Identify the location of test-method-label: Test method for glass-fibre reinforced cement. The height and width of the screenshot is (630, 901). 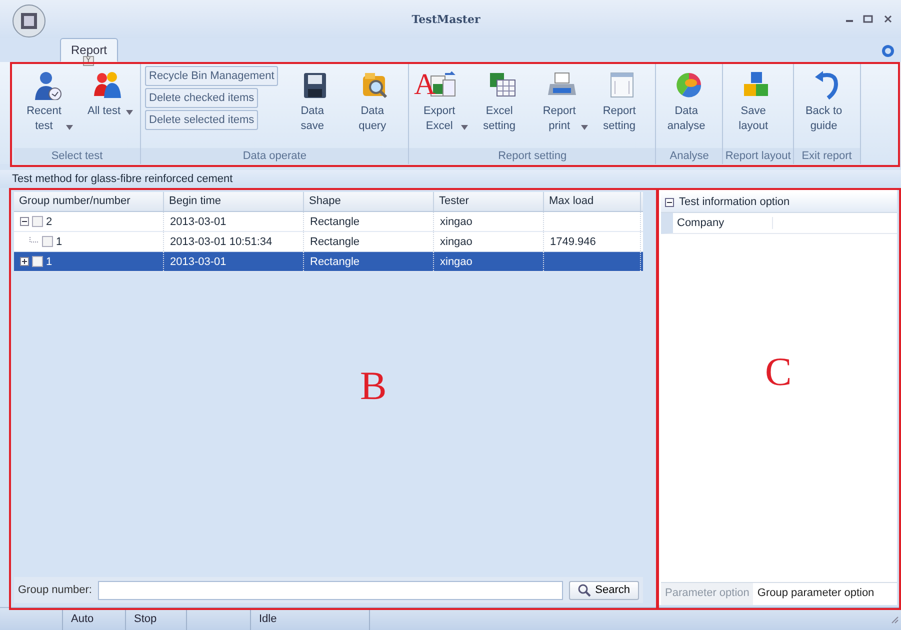
(450, 179).